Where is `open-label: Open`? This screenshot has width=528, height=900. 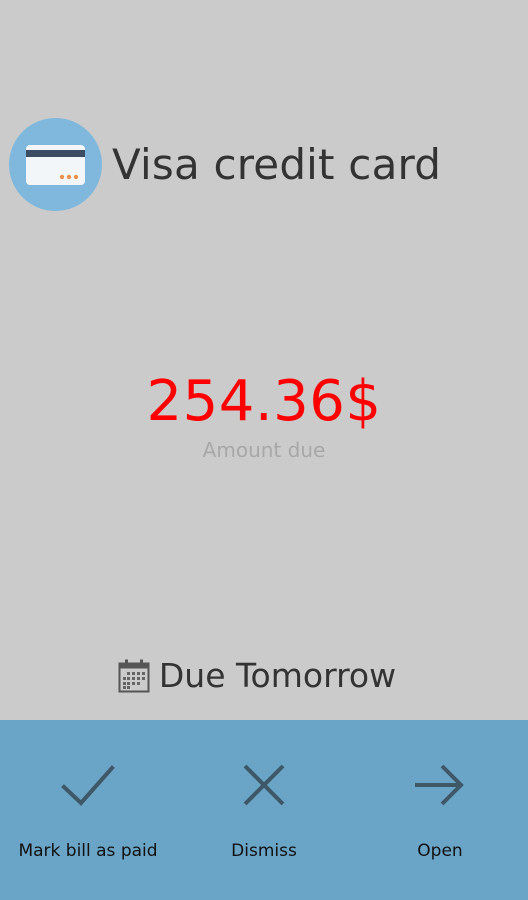
open-label: Open is located at coordinates (440, 851).